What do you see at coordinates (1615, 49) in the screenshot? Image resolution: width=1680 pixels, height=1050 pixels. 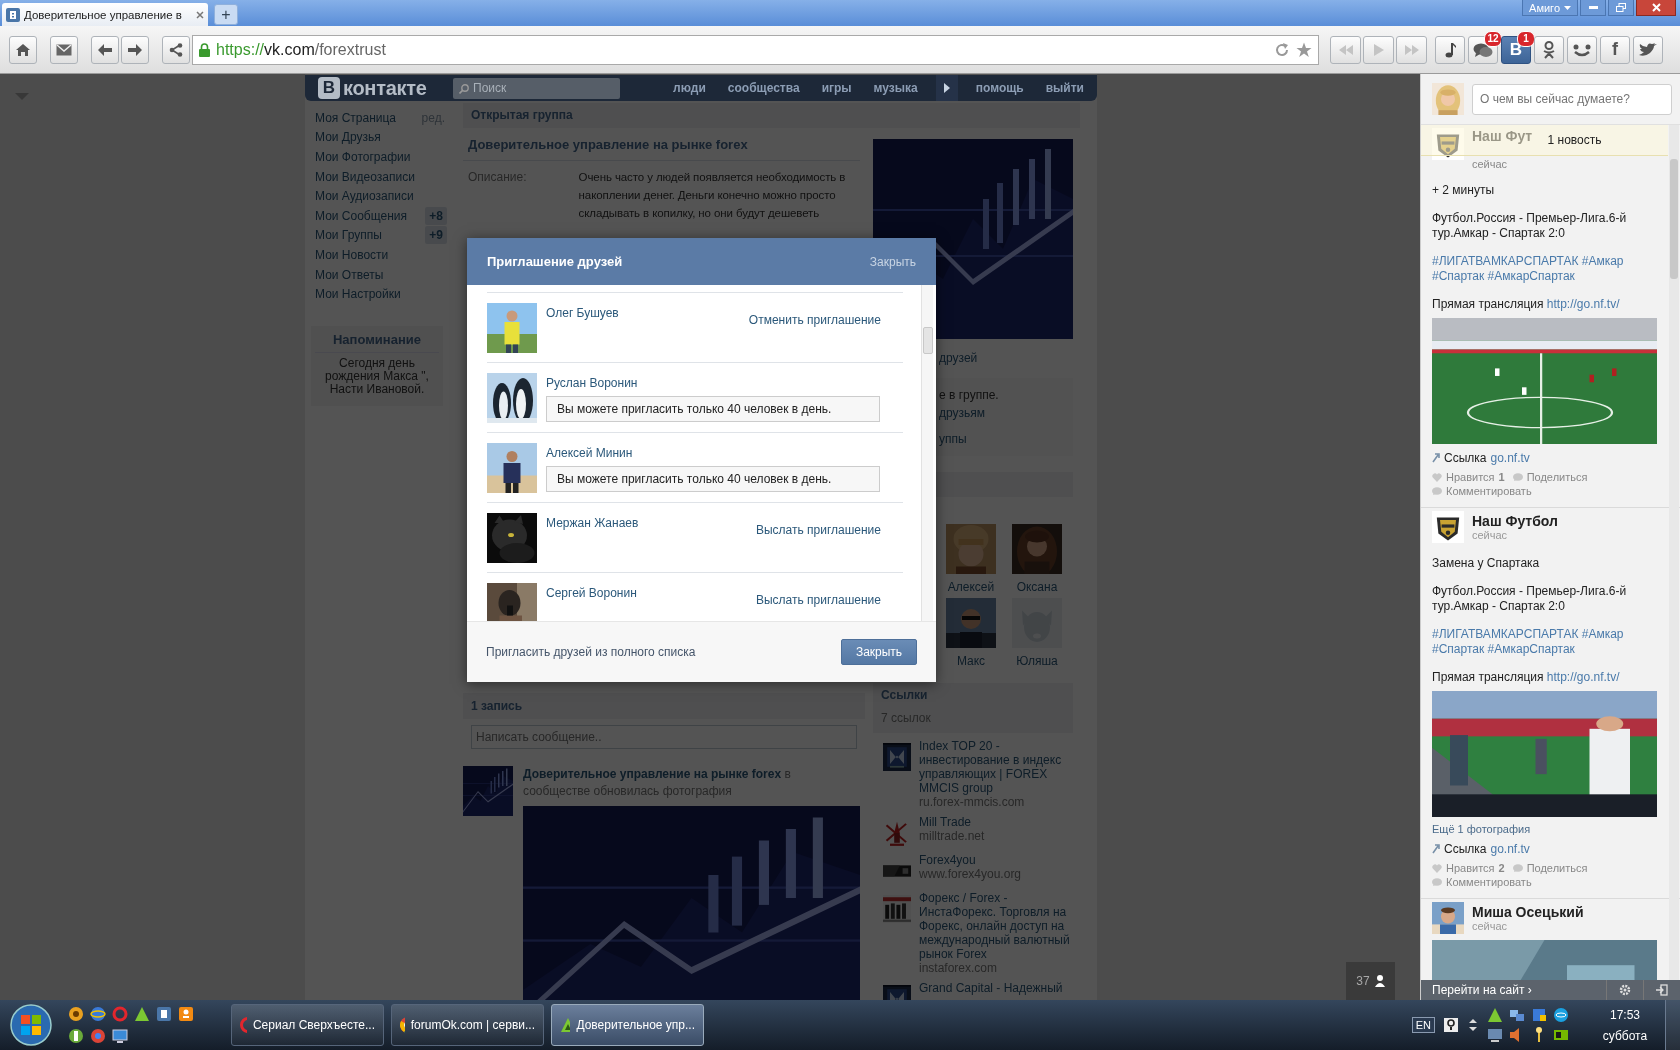 I see `facebook-button: f` at bounding box center [1615, 49].